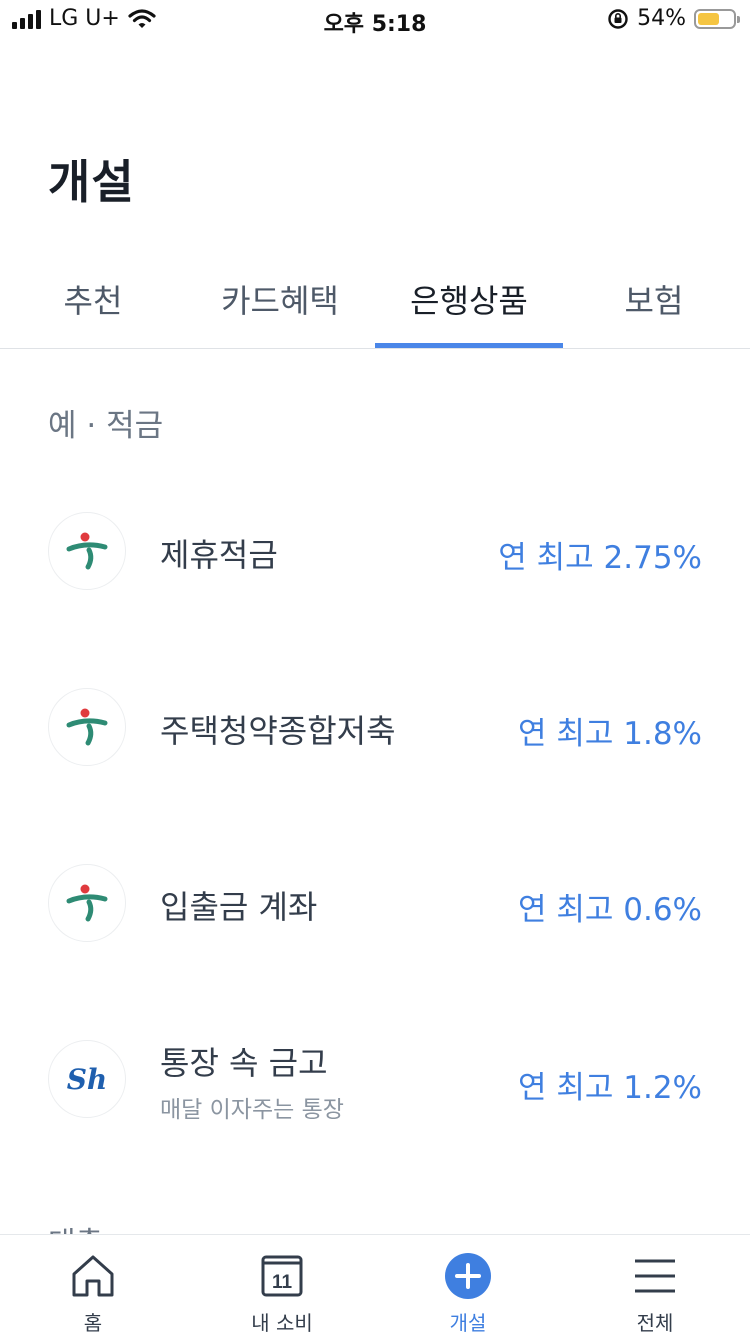 Image resolution: width=750 pixels, height=1336 pixels. Describe the element at coordinates (469, 301) in the screenshot. I see `tab-label: 은행상품` at that location.